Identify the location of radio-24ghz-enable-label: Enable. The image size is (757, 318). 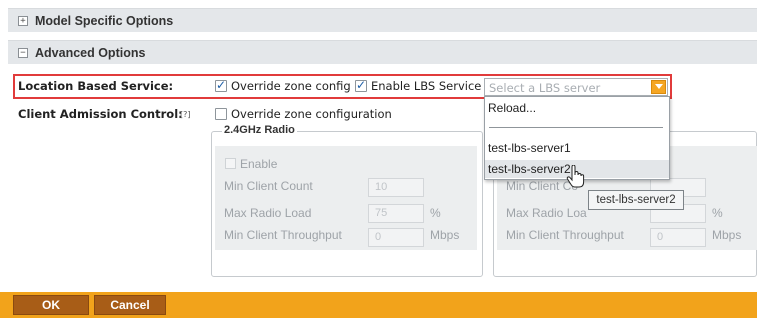
(259, 164).